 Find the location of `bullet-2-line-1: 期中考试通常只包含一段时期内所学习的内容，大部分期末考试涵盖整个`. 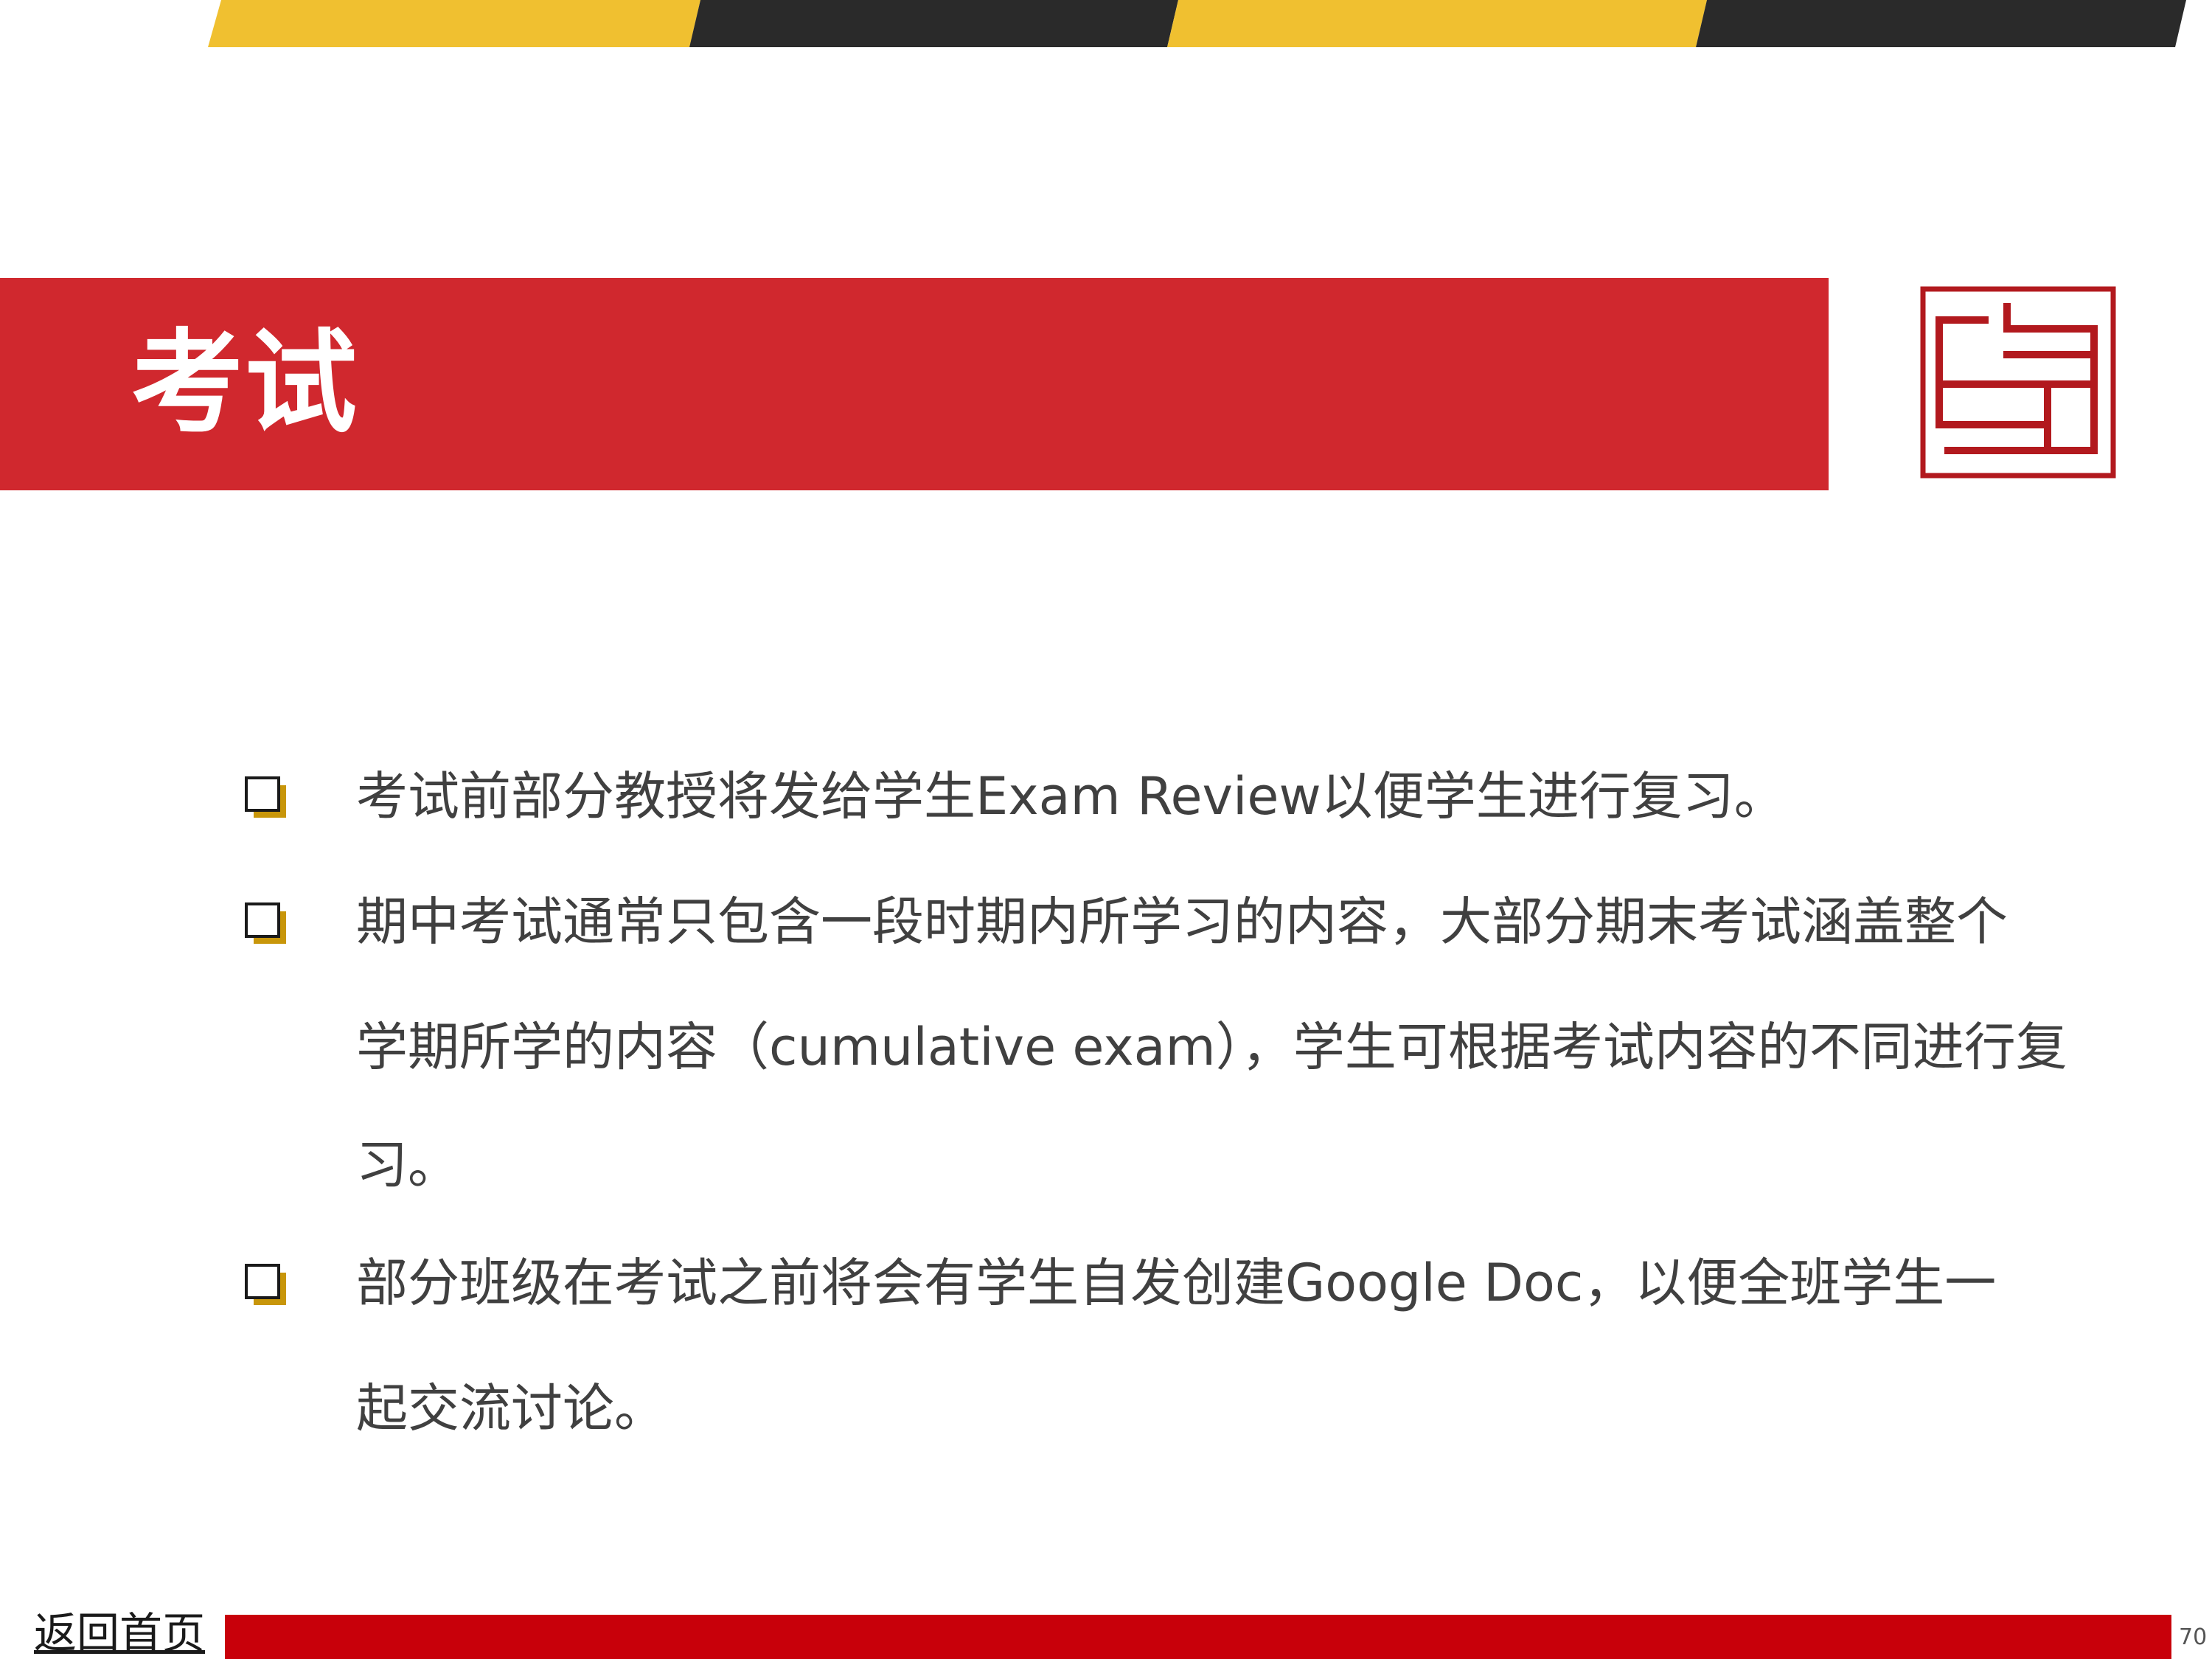

bullet-2-line-1: 期中考试通常只包含一段时期内所学习的内容，大部分期末考试涵盖整个 is located at coordinates (1182, 921).